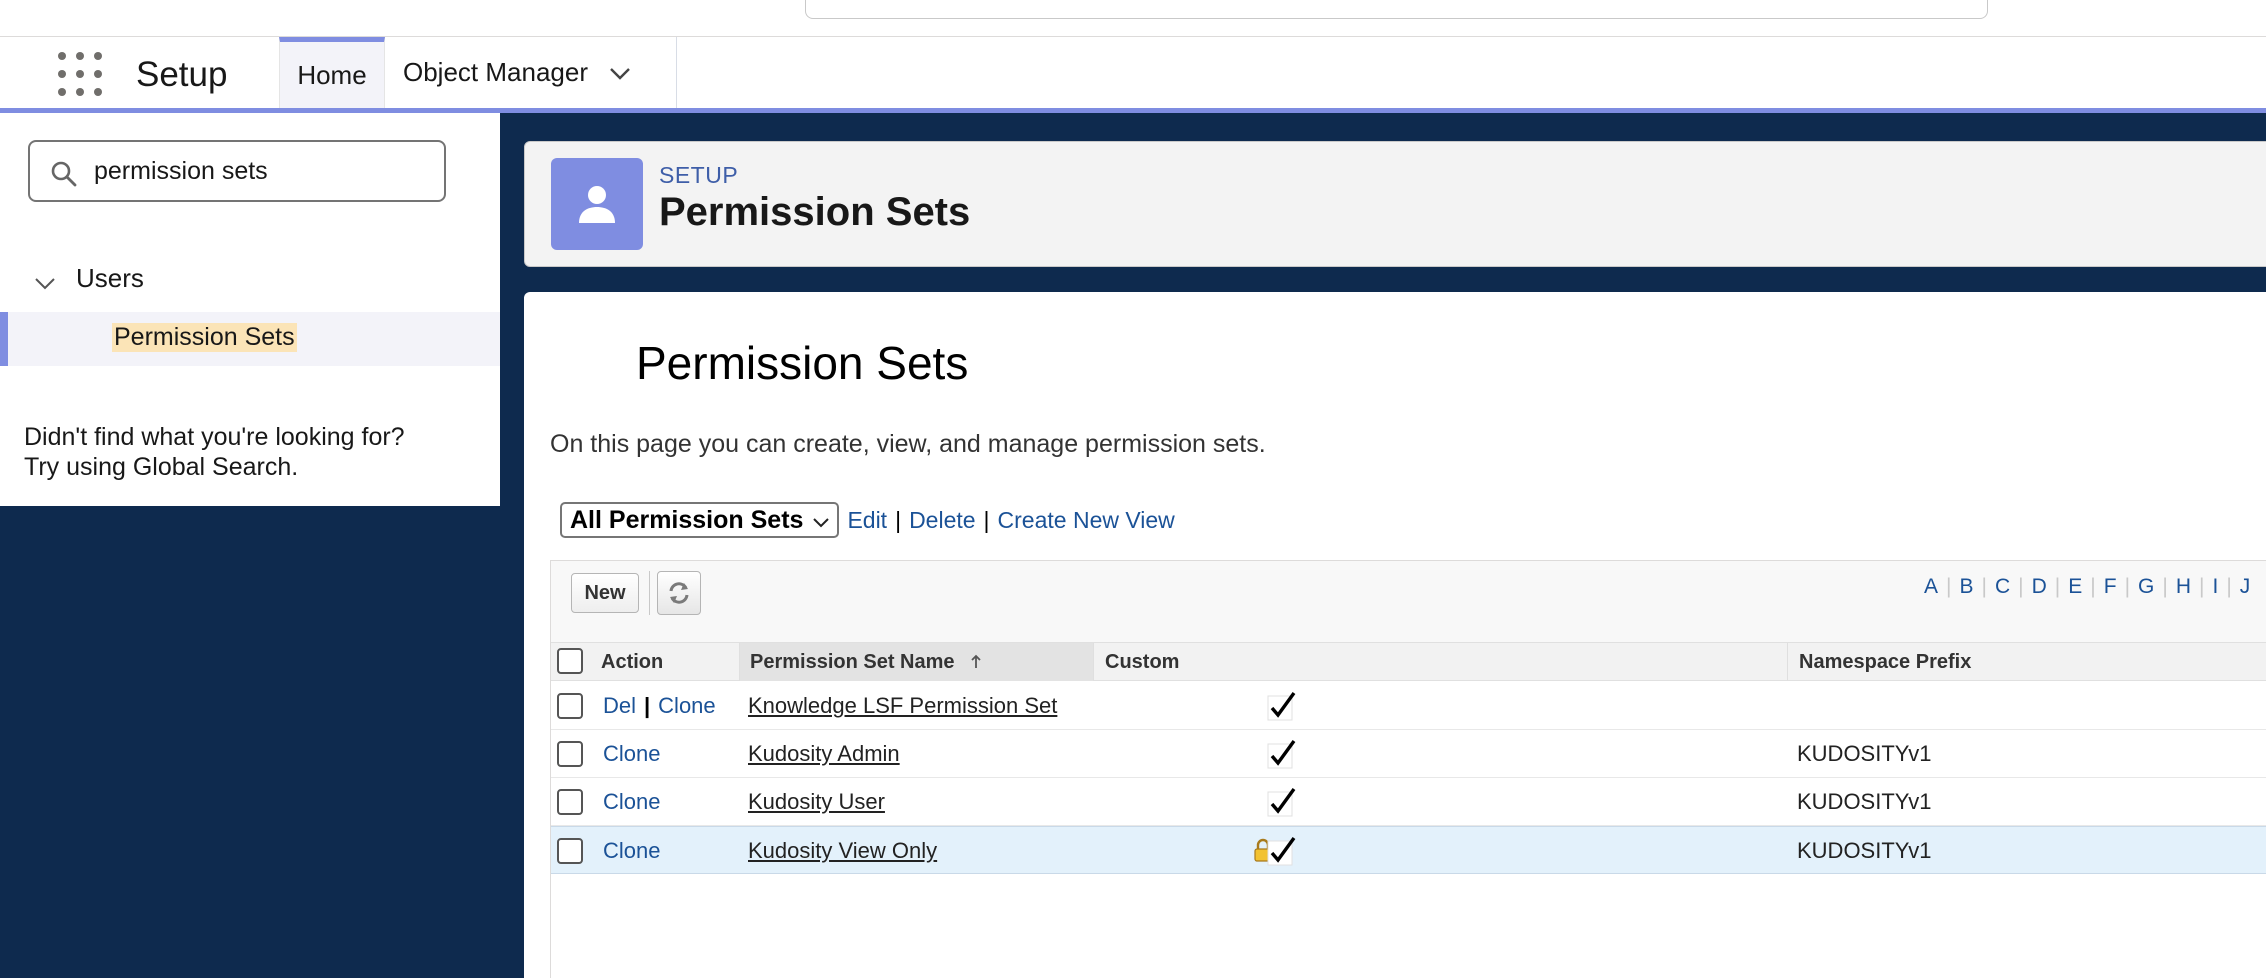  I want to click on app-name: Setup, so click(182, 74).